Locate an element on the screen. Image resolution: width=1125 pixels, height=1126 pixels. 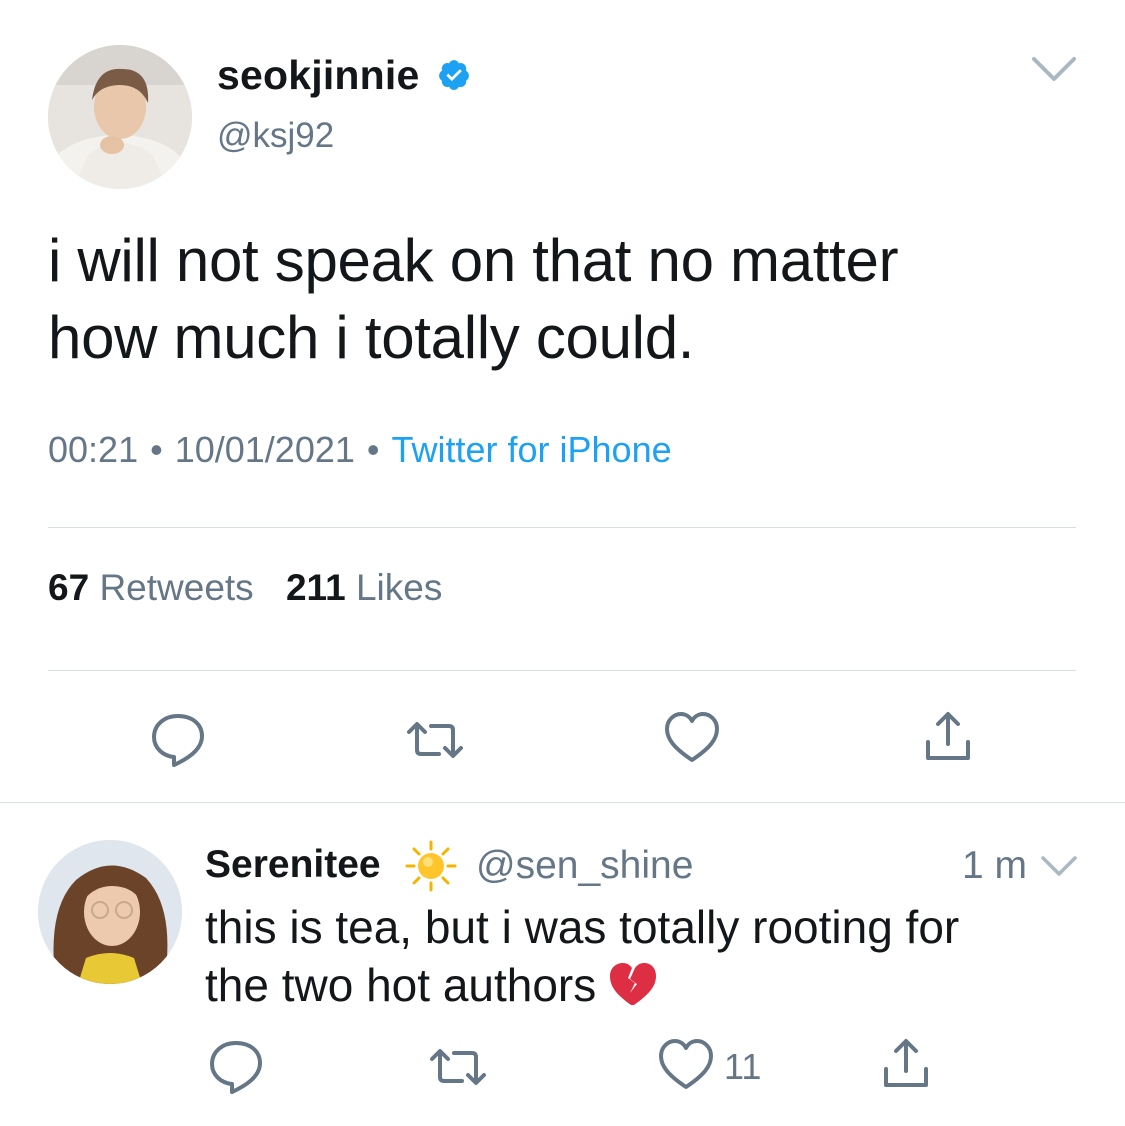
likes-stat: 211 Likes is located at coordinates (364, 587).